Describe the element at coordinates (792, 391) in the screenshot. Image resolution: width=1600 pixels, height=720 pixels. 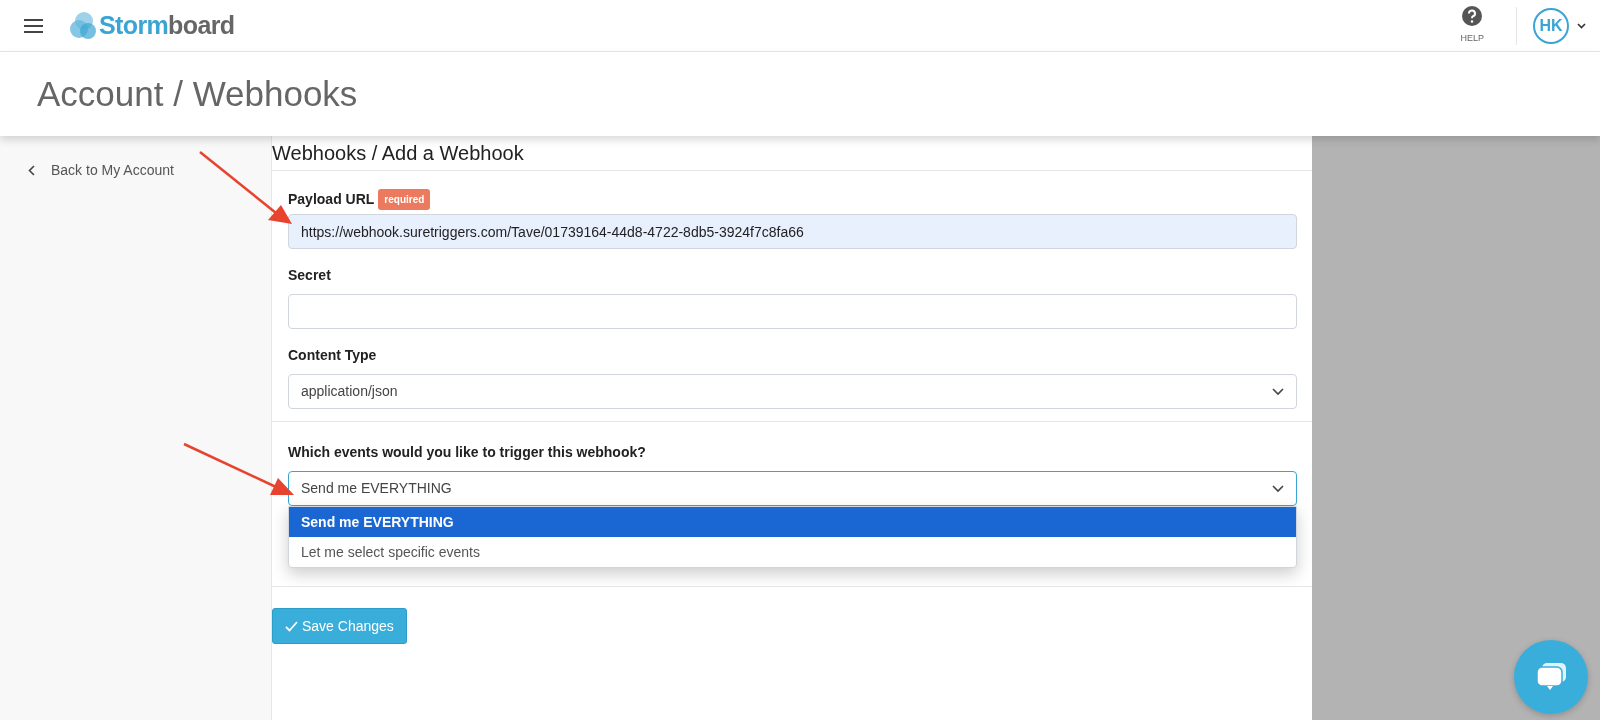
I see `content-type-select: application/json` at that location.